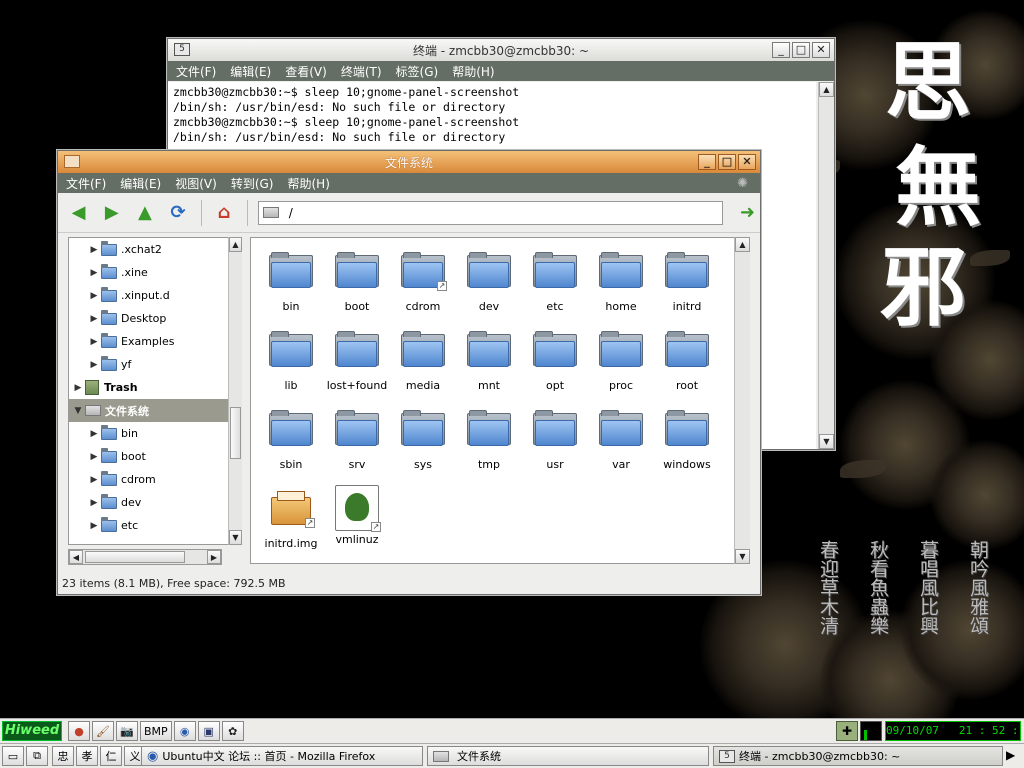 The width and height of the screenshot is (1024, 768). Describe the element at coordinates (76, 557) in the screenshot. I see `scroll-left-arrow-icon: ◀` at that location.